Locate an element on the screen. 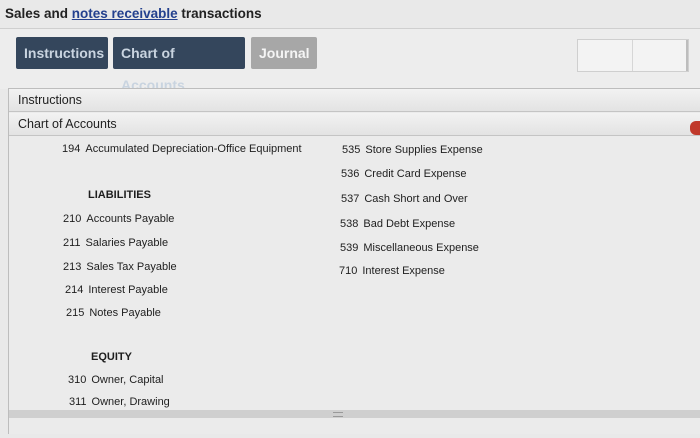  account-536: 536 Credit Card Expense is located at coordinates (403, 174).